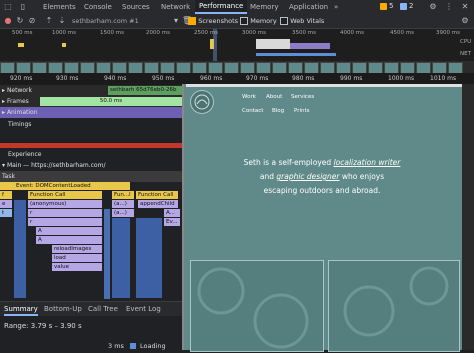 Image resolution: width=474 pixels, height=353 pixels. I want to click on range-text: Range: 3.79 s – 3.90 s, so click(43, 326).